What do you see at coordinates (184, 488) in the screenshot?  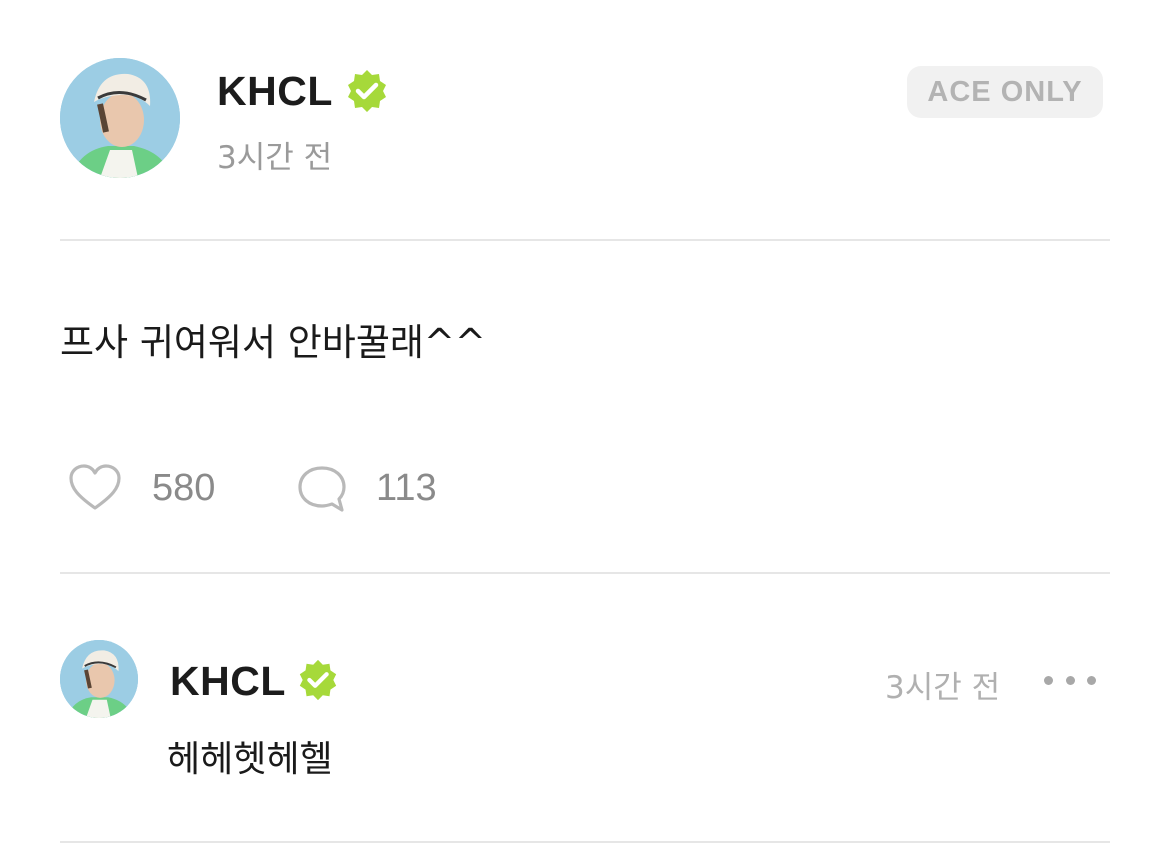 I see `like-count: 580` at bounding box center [184, 488].